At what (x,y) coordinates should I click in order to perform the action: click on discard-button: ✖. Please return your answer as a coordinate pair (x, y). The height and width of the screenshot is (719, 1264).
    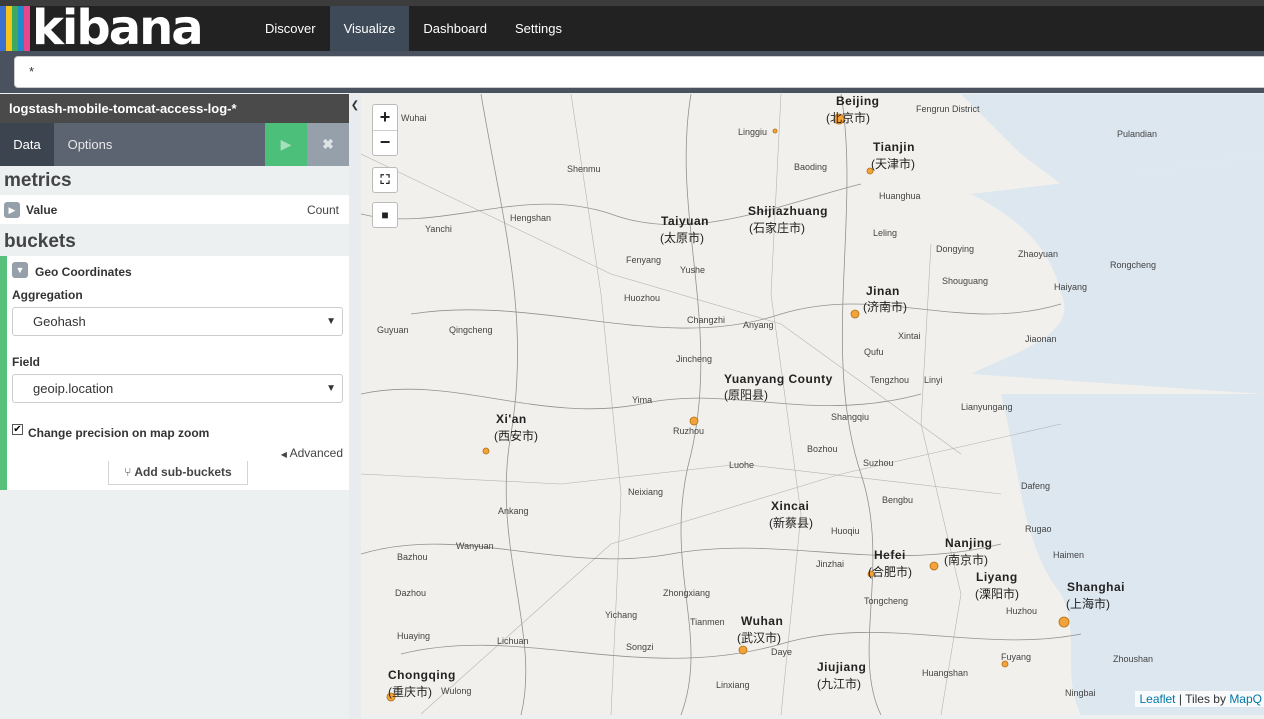
    Looking at the image, I should click on (328, 144).